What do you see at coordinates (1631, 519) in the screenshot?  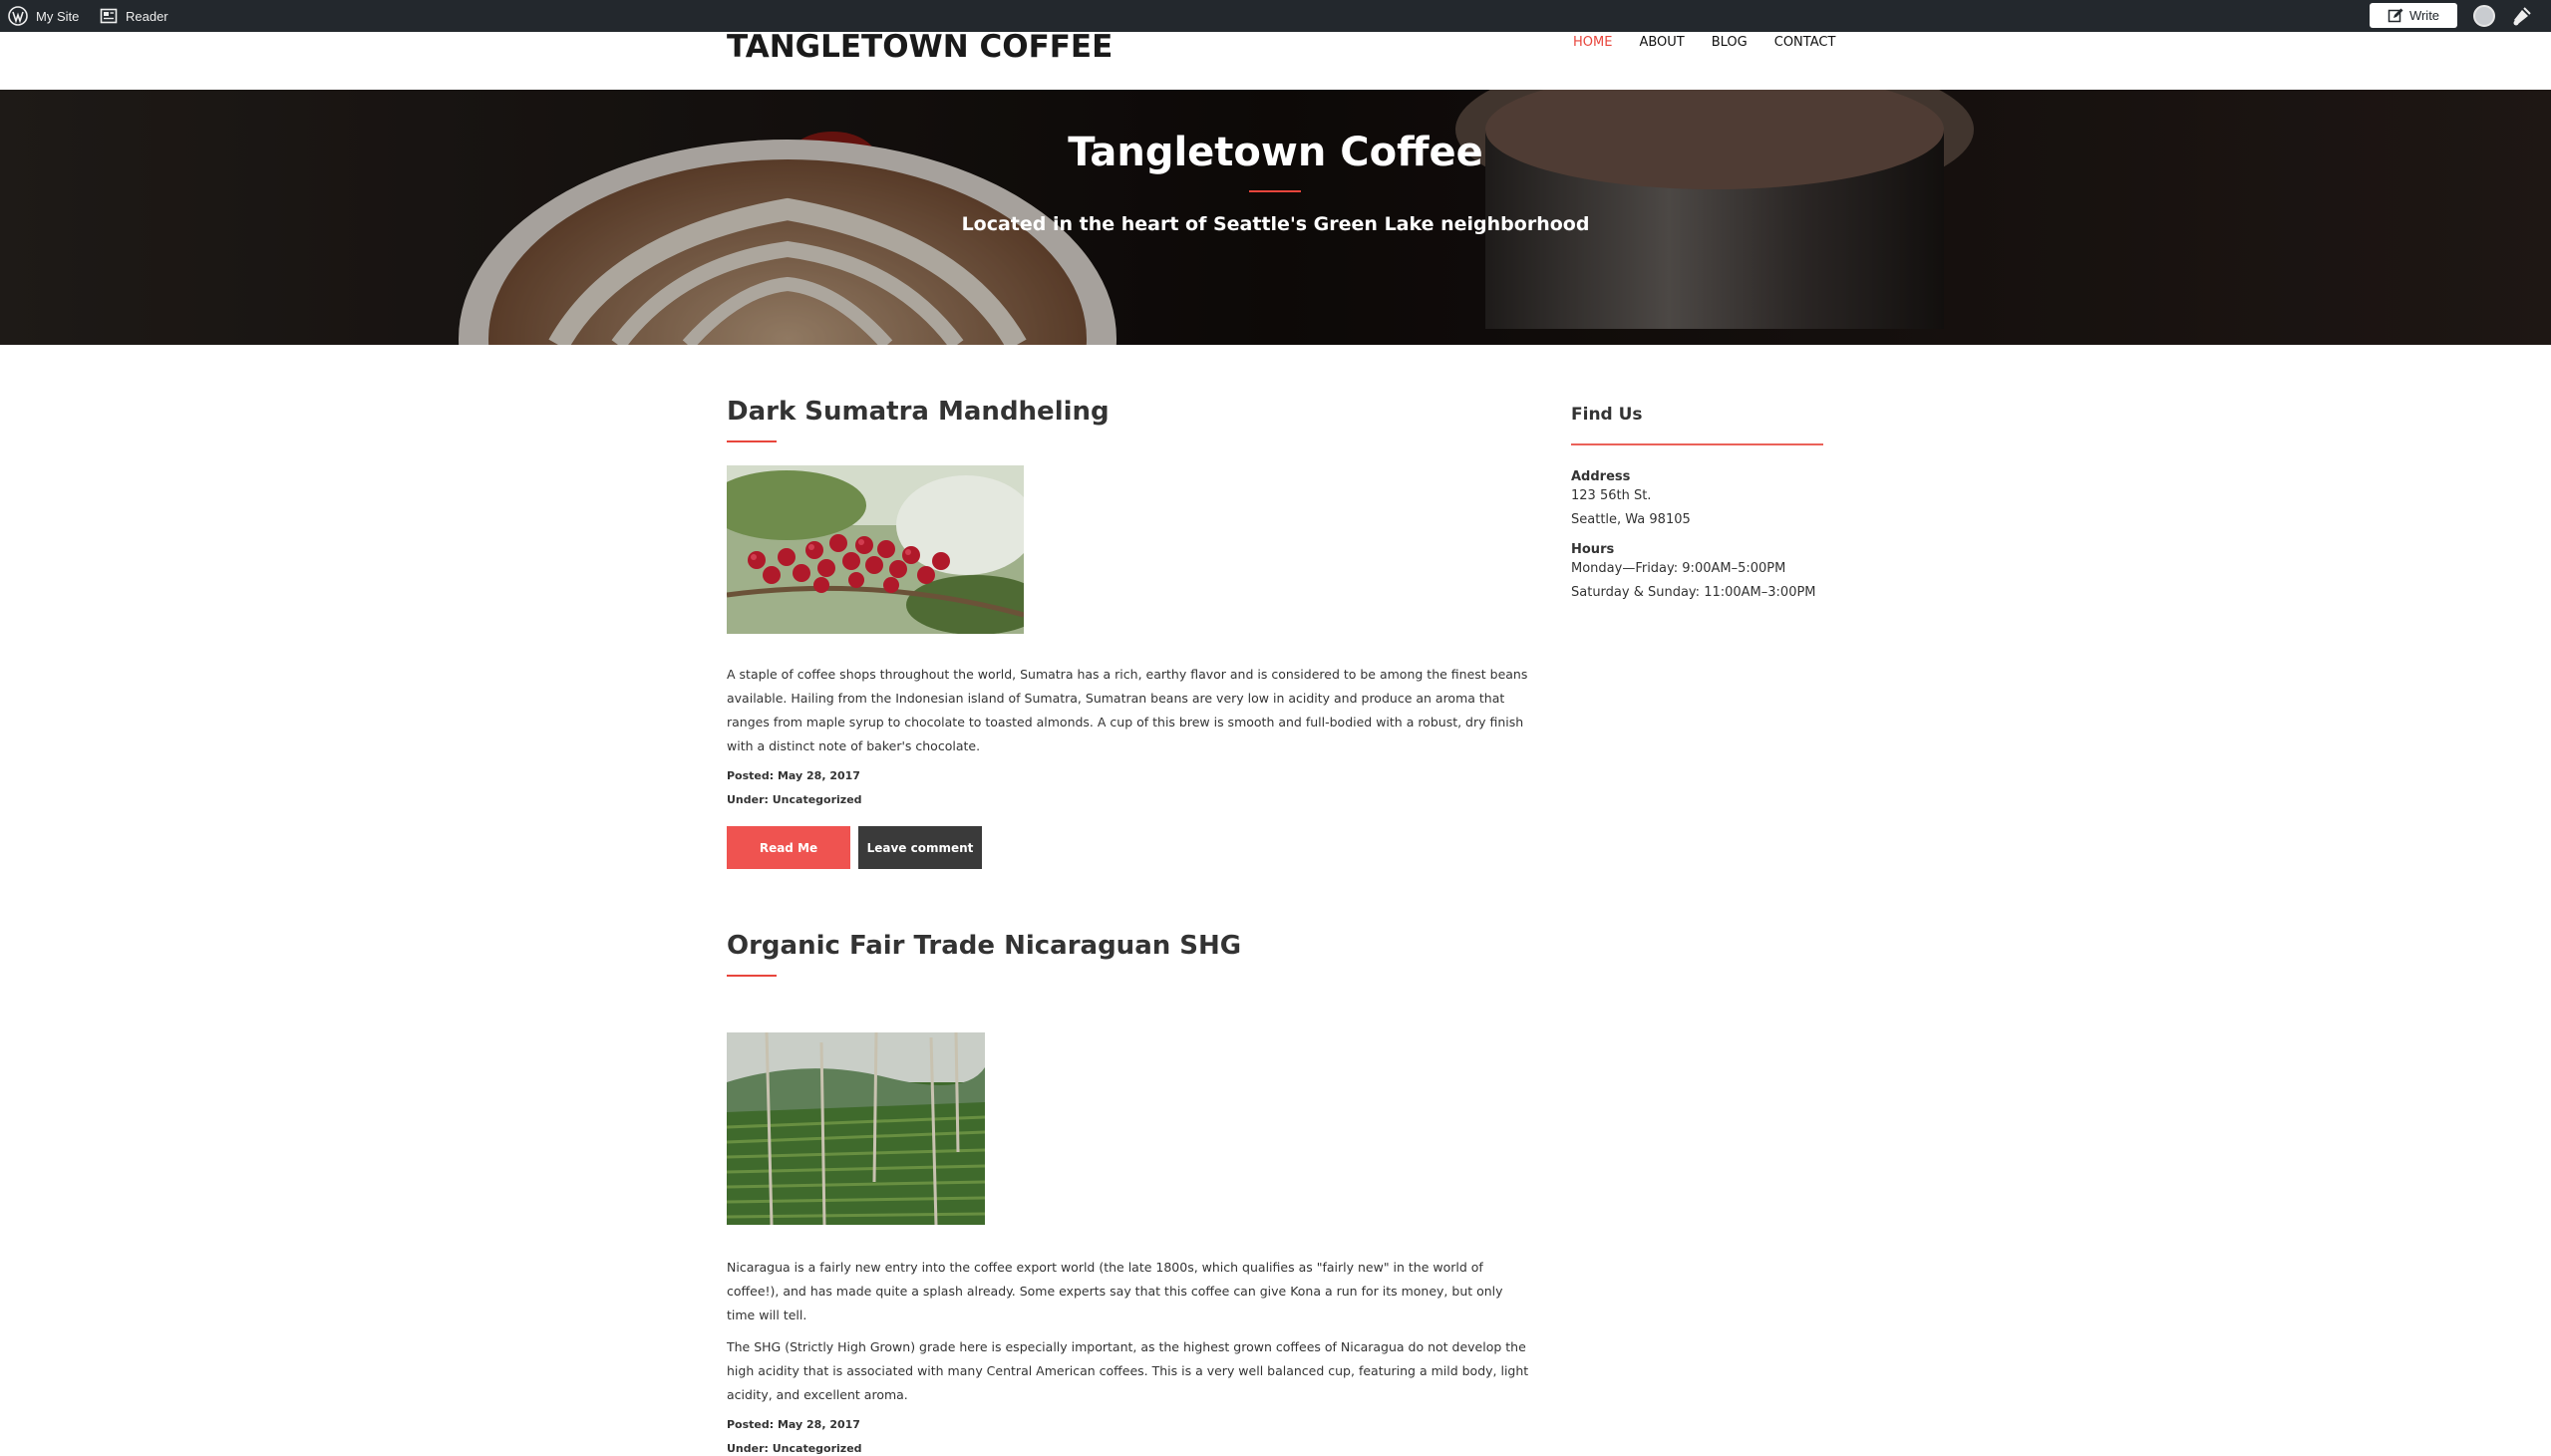 I see `address-line-2: Seattle, Wa 98105` at bounding box center [1631, 519].